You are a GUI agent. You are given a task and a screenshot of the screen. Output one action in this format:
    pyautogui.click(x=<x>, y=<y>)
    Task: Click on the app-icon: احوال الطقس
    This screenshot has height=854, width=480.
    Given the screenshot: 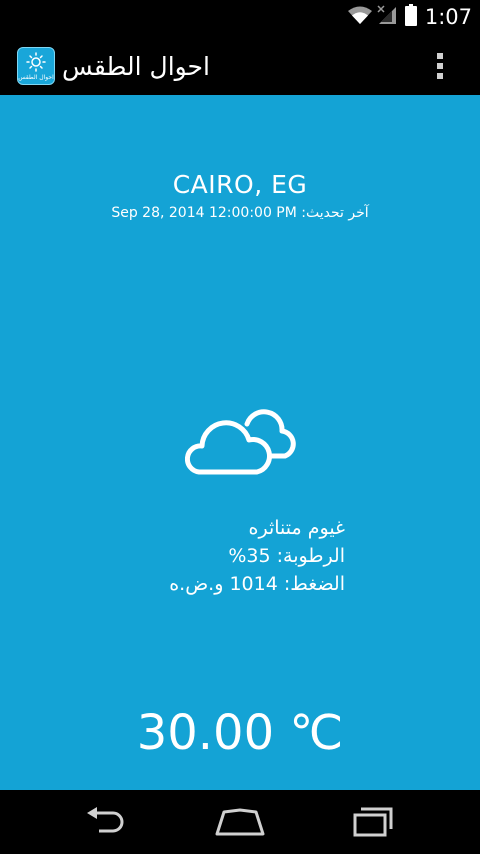 What is the action you would take?
    pyautogui.click(x=36, y=66)
    